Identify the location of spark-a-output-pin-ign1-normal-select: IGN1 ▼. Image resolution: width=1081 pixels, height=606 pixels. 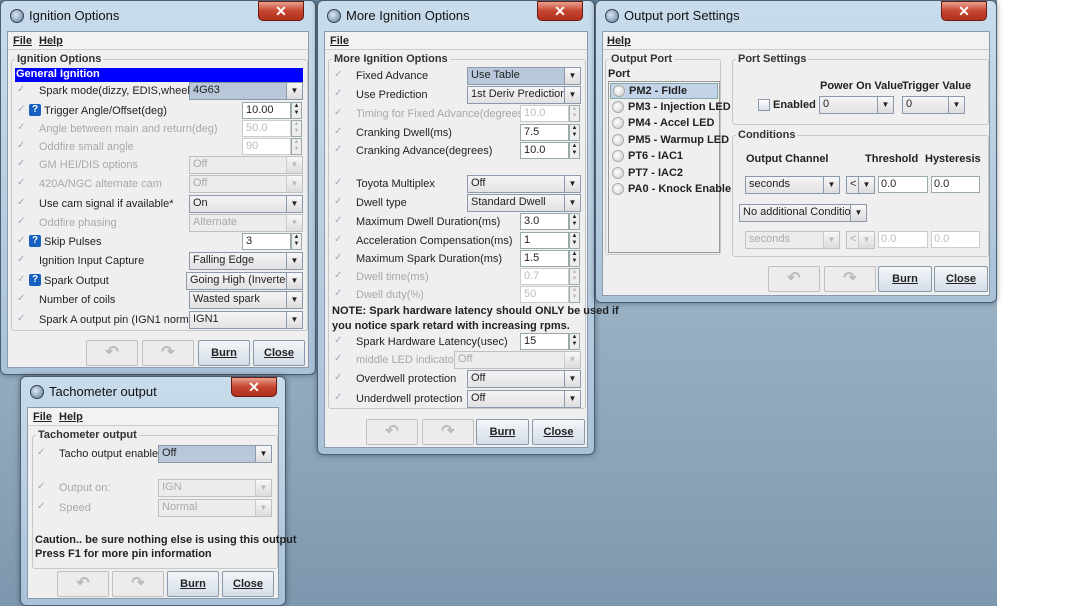
(246, 320).